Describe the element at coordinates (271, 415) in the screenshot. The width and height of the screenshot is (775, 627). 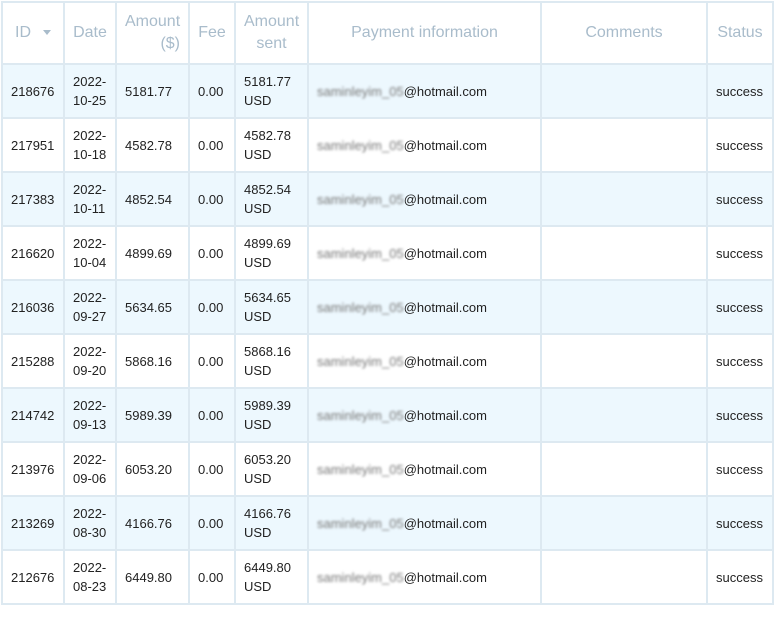
I see `cell-amount-sent: 5989.39 USD` at that location.